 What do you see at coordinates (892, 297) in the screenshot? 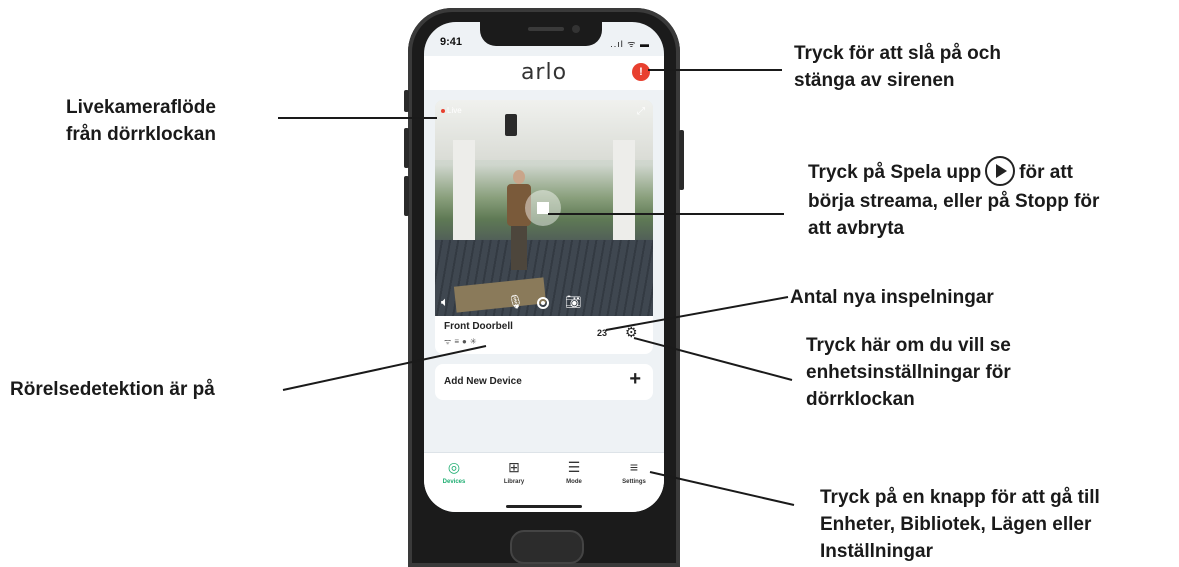
I see `callout-recordings: Antal nya inspelningar` at bounding box center [892, 297].